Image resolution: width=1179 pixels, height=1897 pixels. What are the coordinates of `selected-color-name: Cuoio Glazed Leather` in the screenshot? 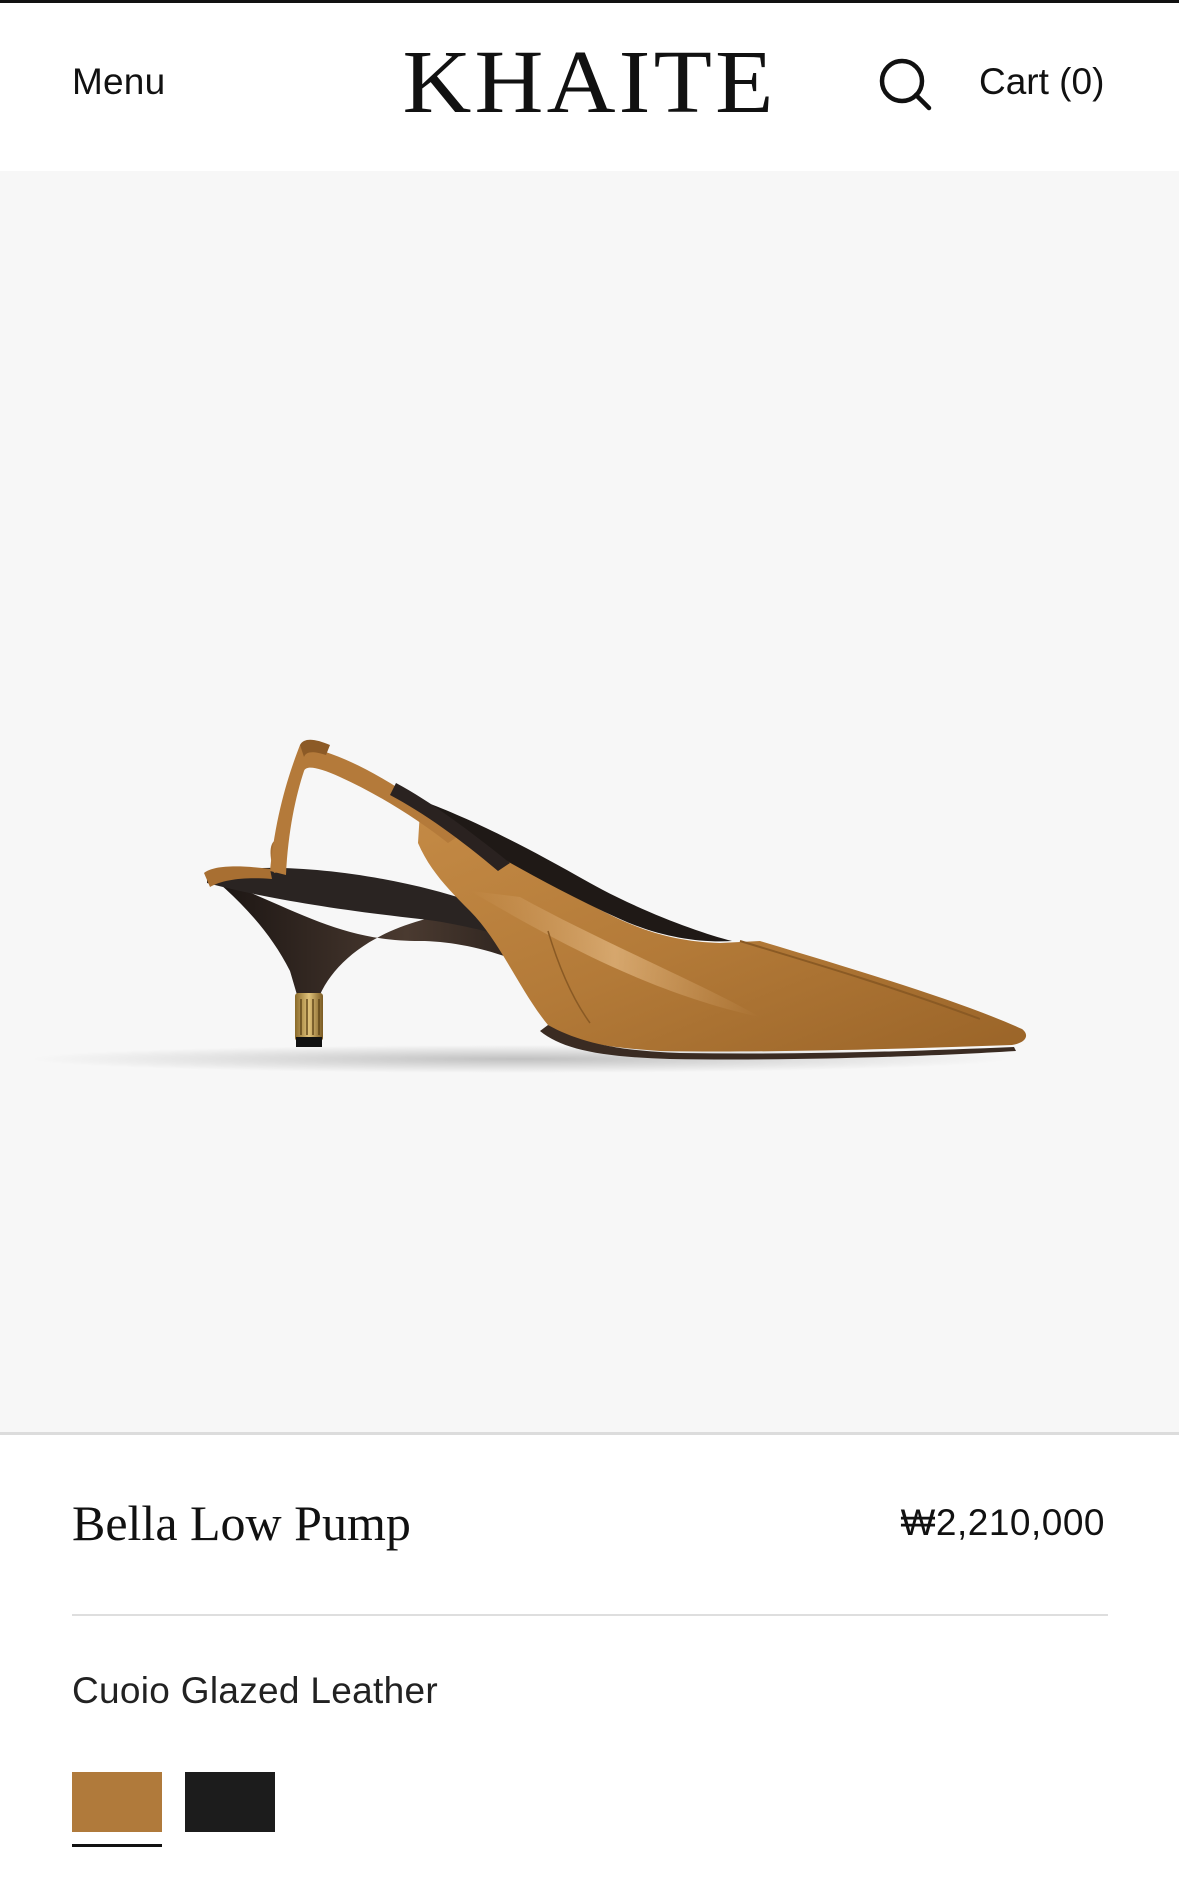 It's located at (255, 1690).